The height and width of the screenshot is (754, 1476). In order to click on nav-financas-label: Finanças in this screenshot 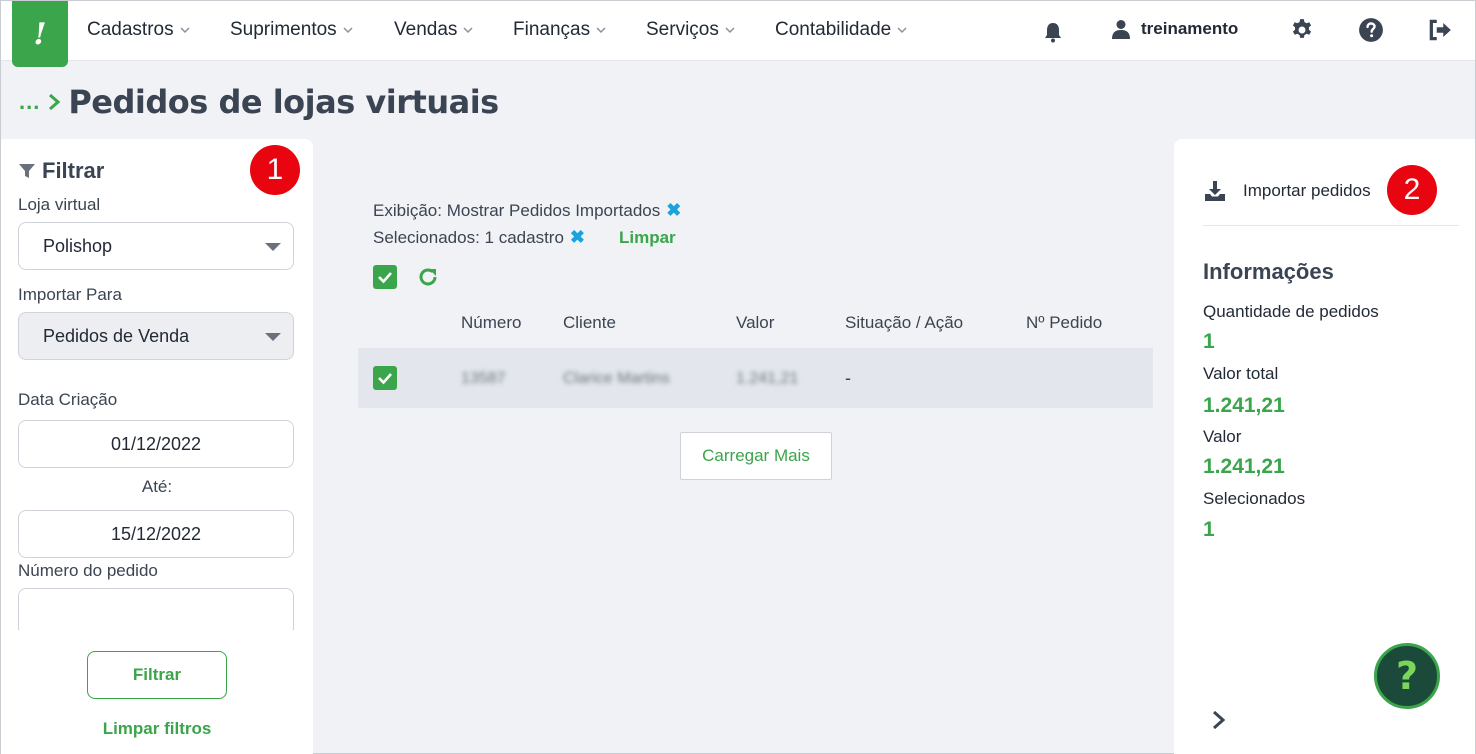, I will do `click(552, 29)`.